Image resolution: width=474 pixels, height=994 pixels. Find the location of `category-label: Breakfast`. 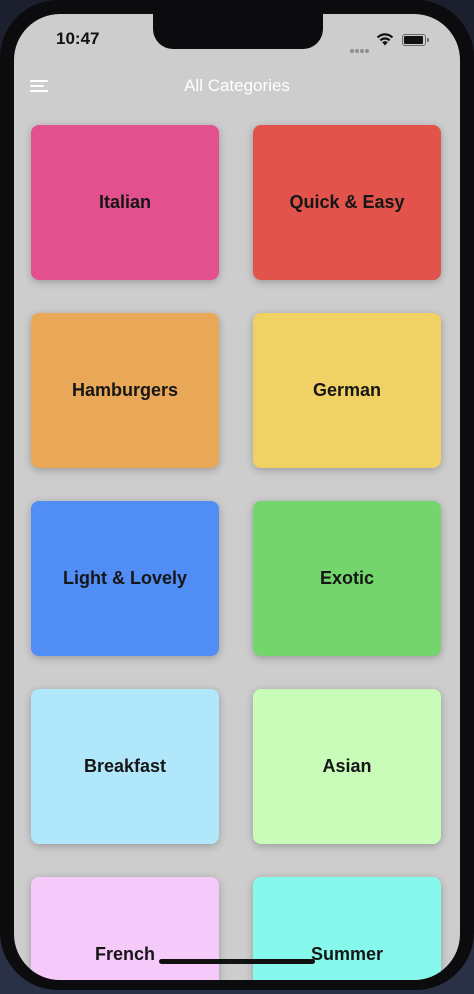

category-label: Breakfast is located at coordinates (125, 766).